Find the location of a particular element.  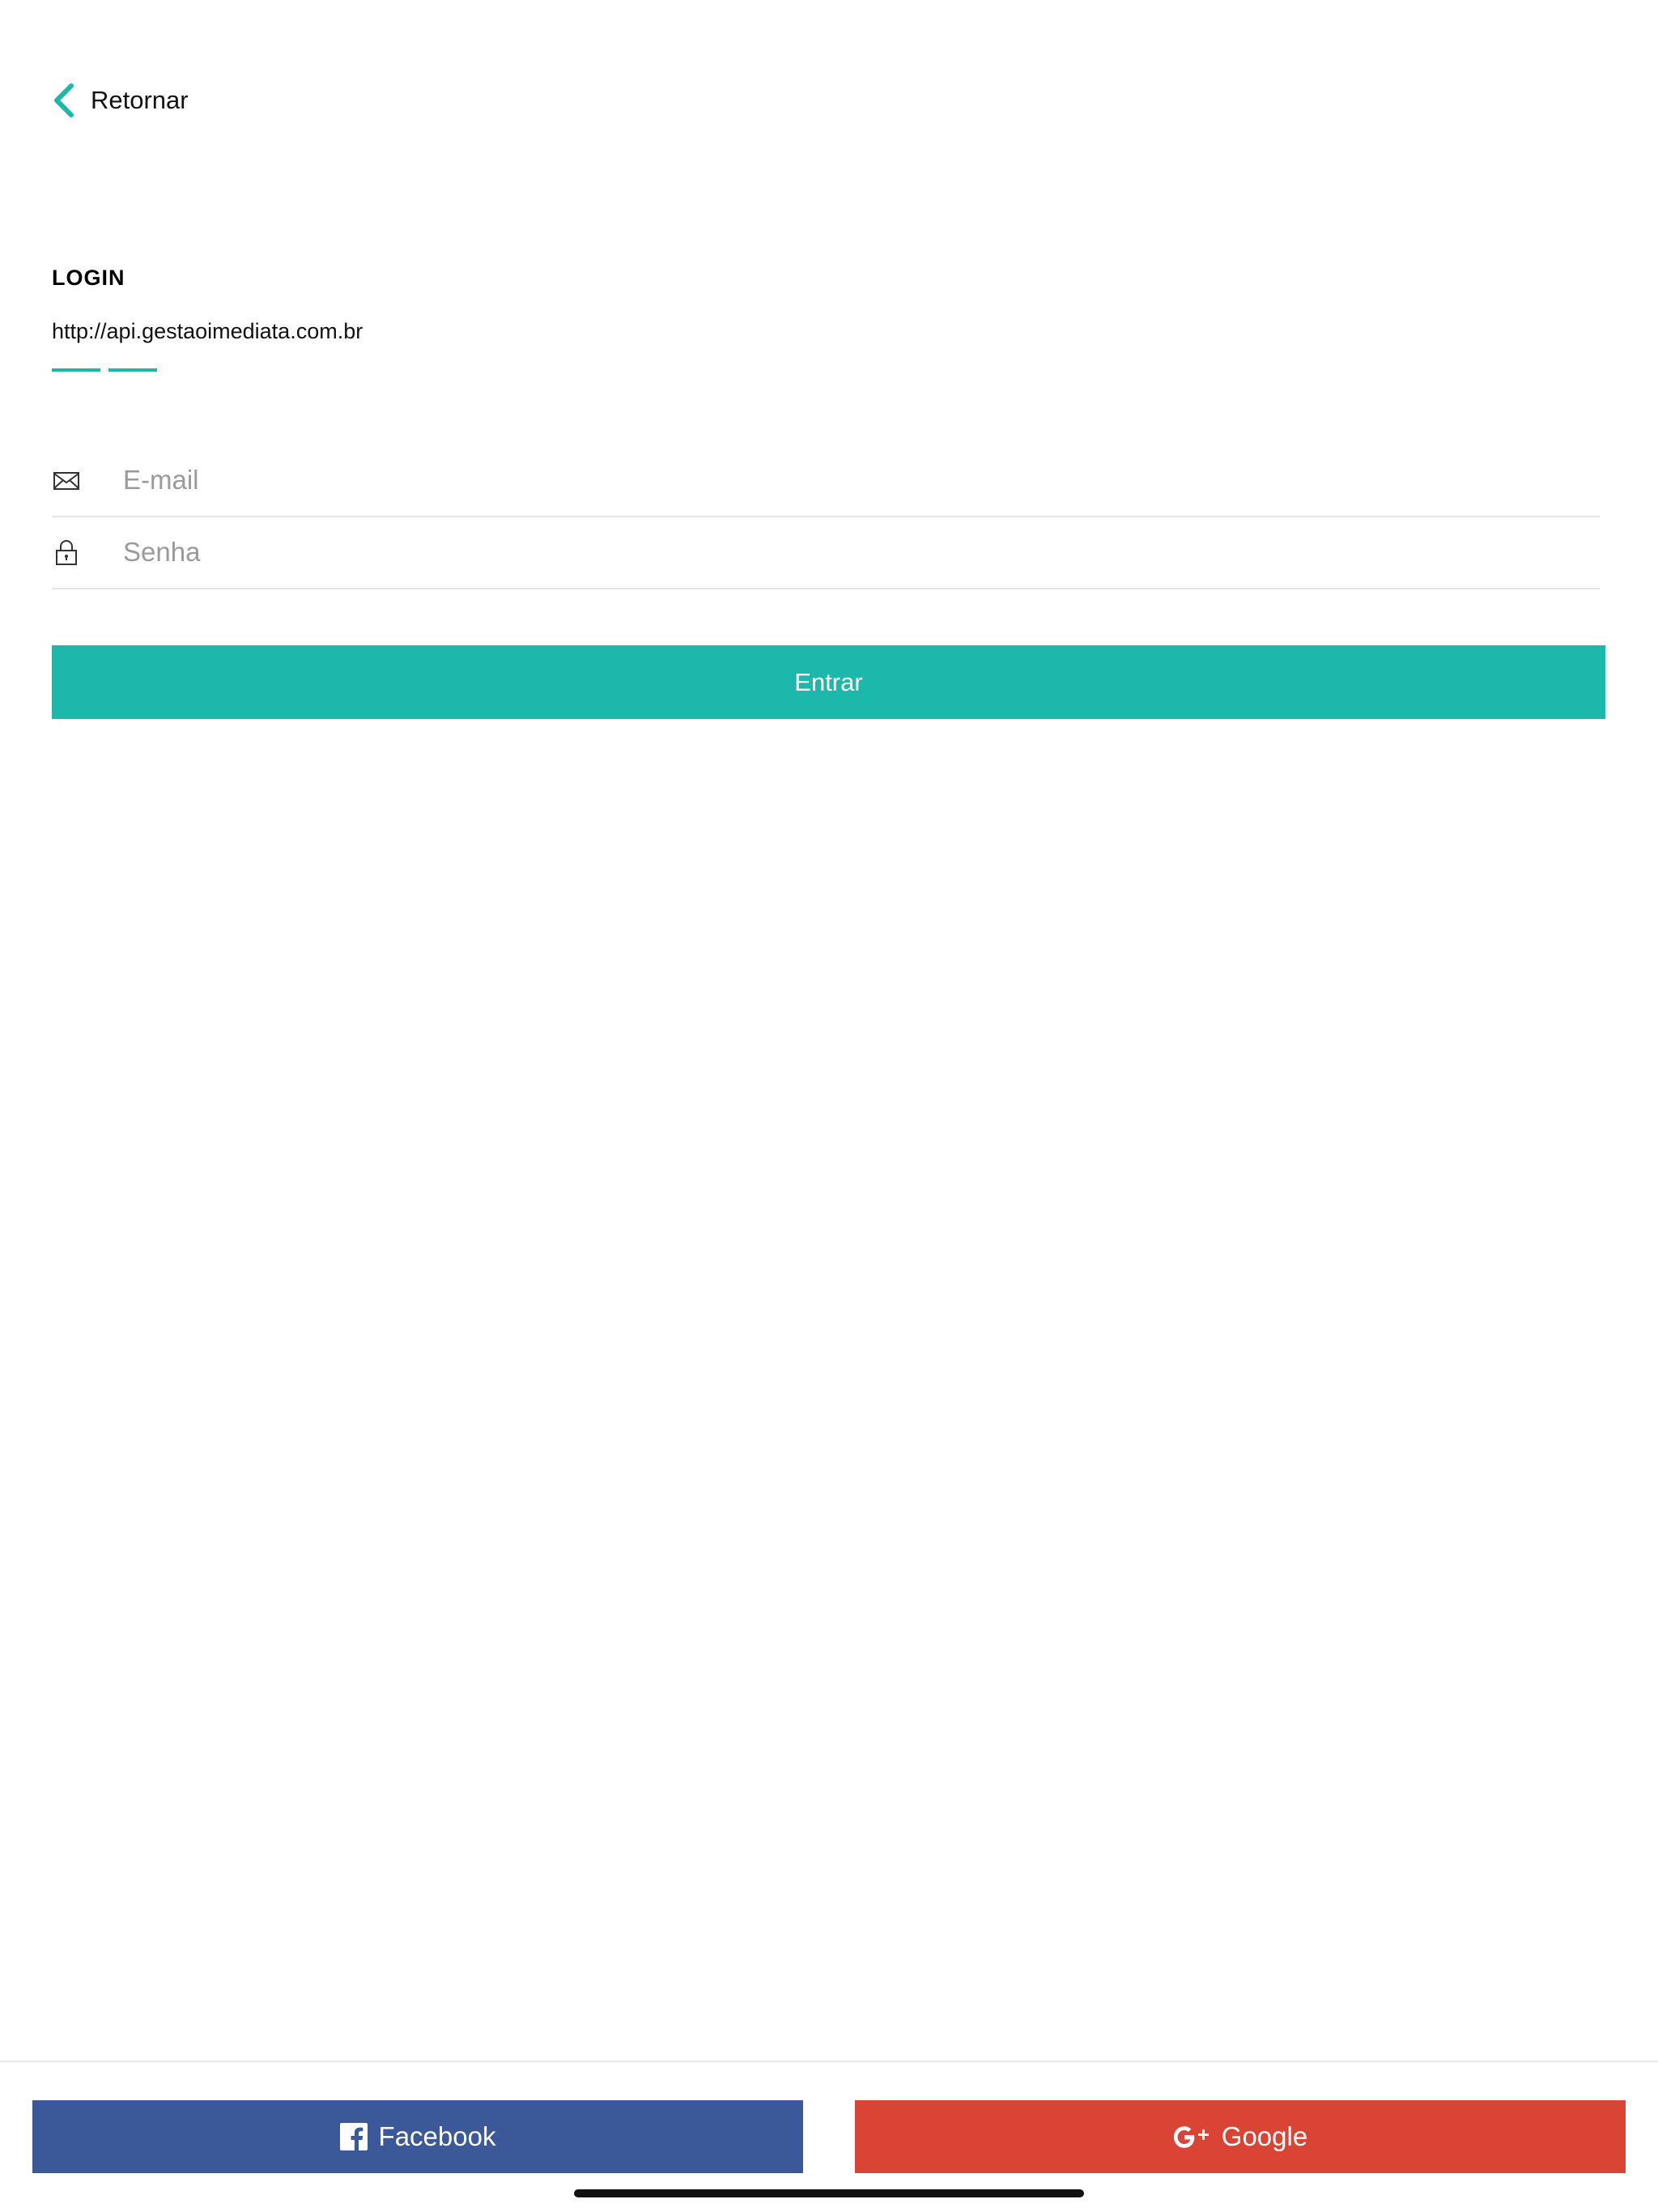

facebook-icon is located at coordinates (353, 2136).